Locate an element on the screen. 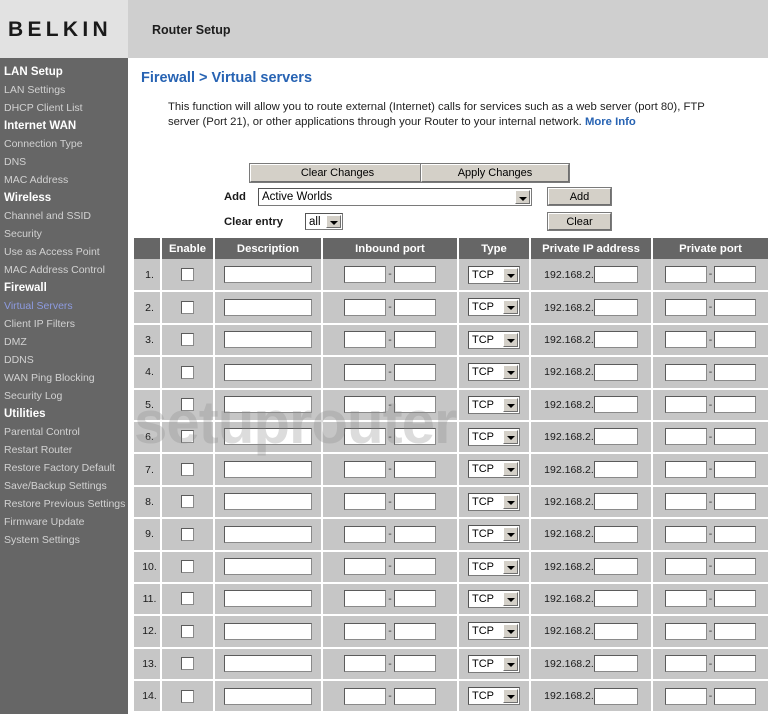 This screenshot has width=768, height=714. sidebar-item-system-settings: System Settings is located at coordinates (64, 540).